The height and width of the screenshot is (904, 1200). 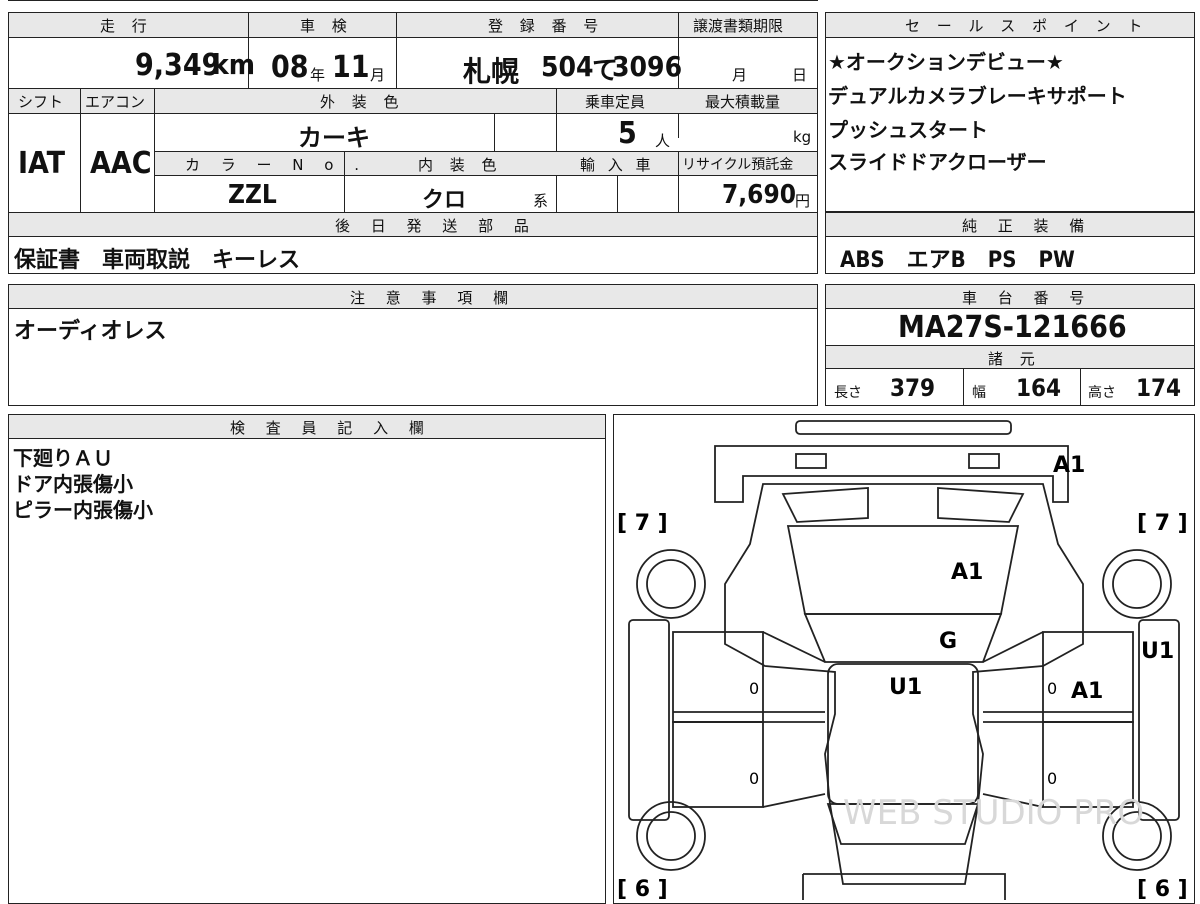 I want to click on inspector-note-1: 下廻りＡＵ, so click(x=63, y=458).